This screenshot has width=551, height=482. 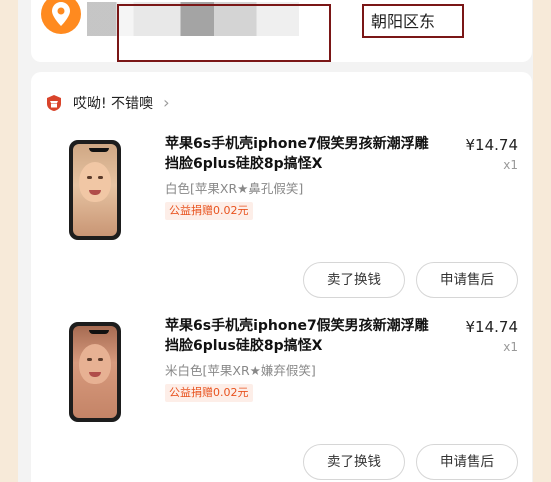 What do you see at coordinates (113, 104) in the screenshot?
I see `store-name: 哎呦! 不错噢` at bounding box center [113, 104].